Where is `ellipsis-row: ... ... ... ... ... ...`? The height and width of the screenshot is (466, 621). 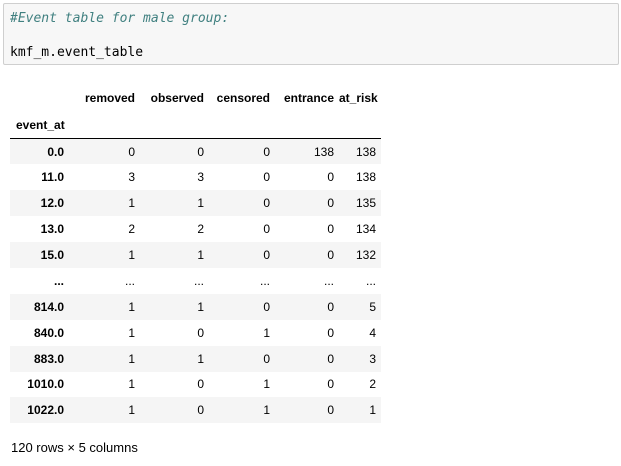
ellipsis-row: ... ... ... ... ... ... is located at coordinates (195, 280).